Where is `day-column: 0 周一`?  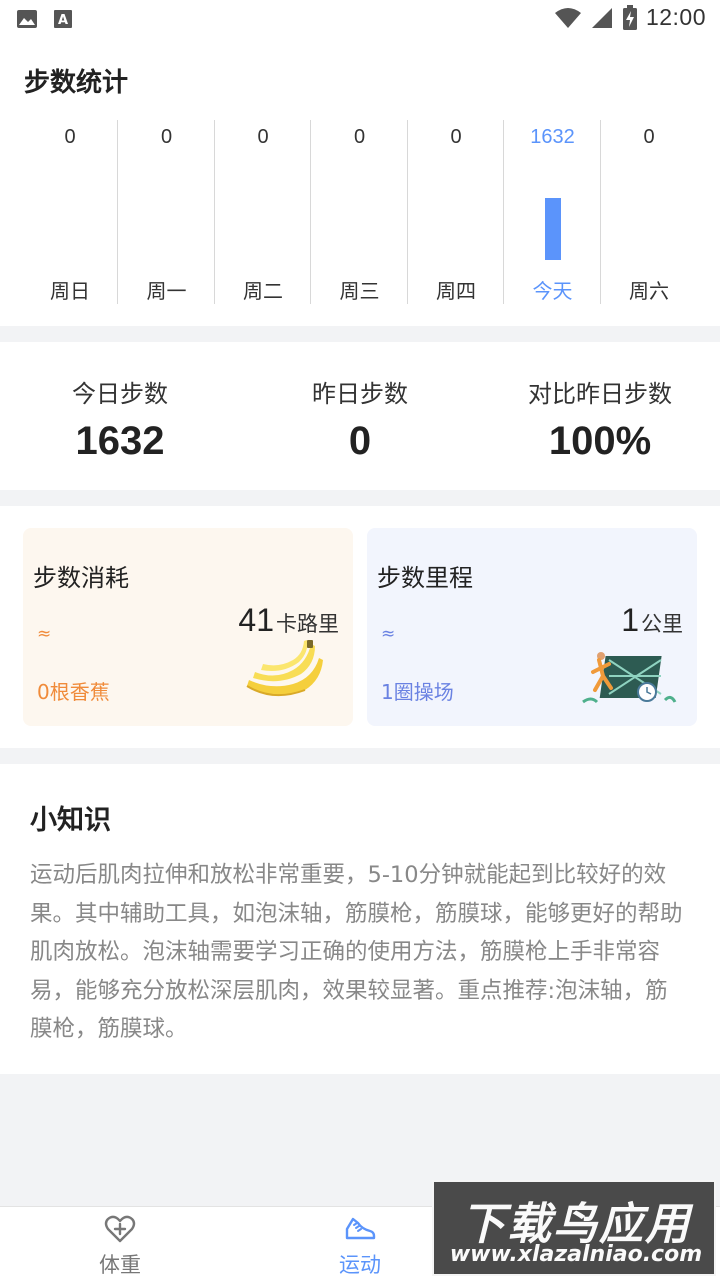
day-column: 0 周一 is located at coordinates (167, 212).